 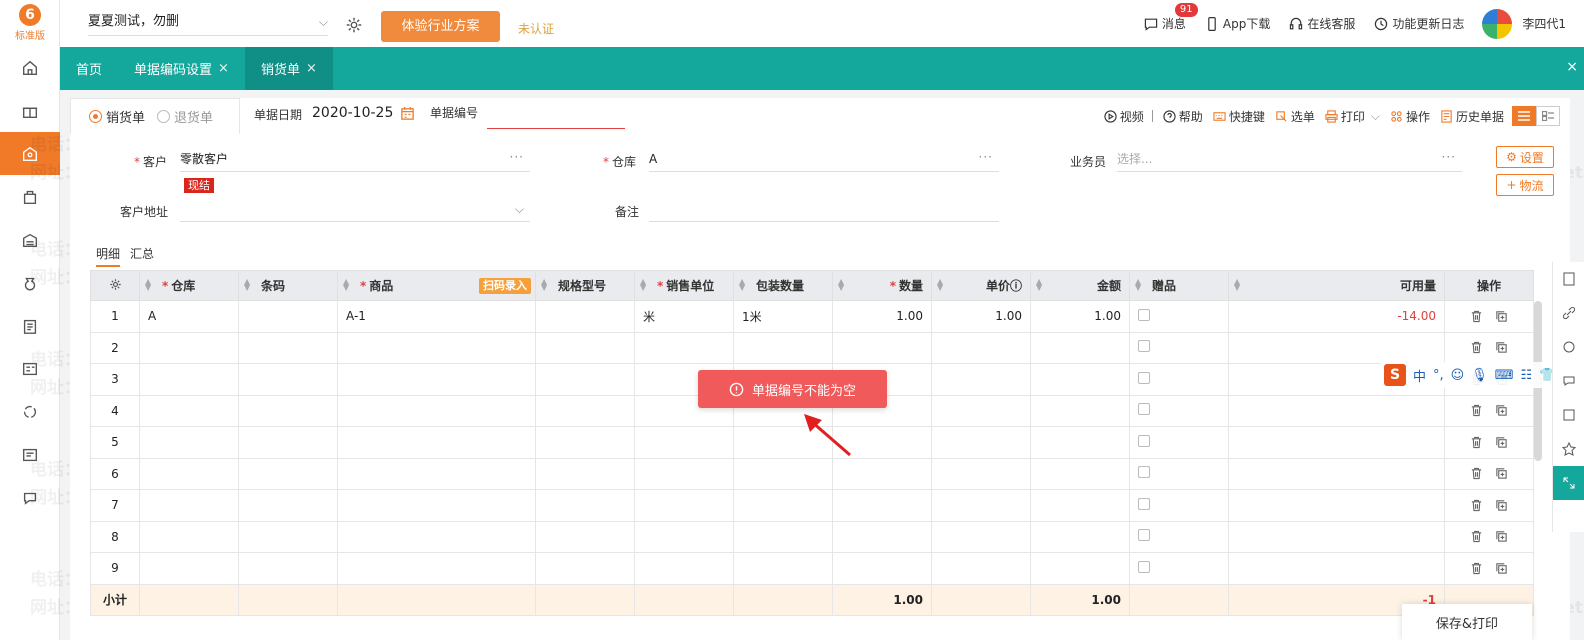 I want to click on cell-unit: 米, so click(x=684, y=316).